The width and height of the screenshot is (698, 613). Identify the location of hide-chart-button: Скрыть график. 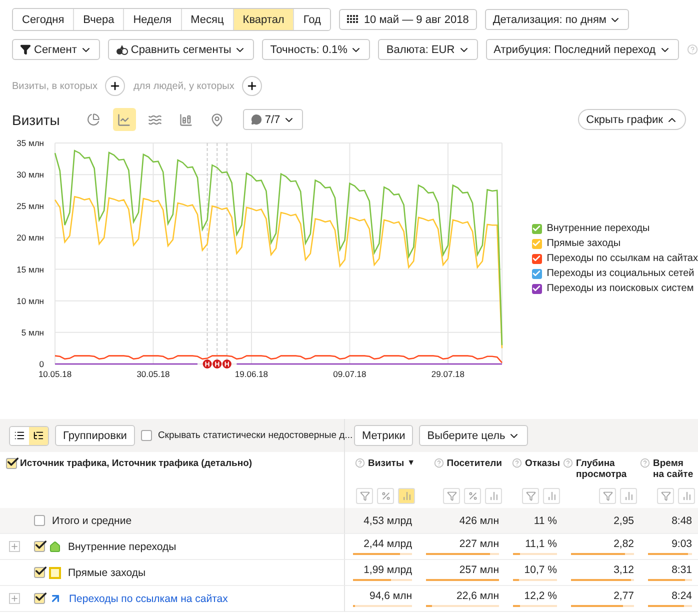
(632, 119).